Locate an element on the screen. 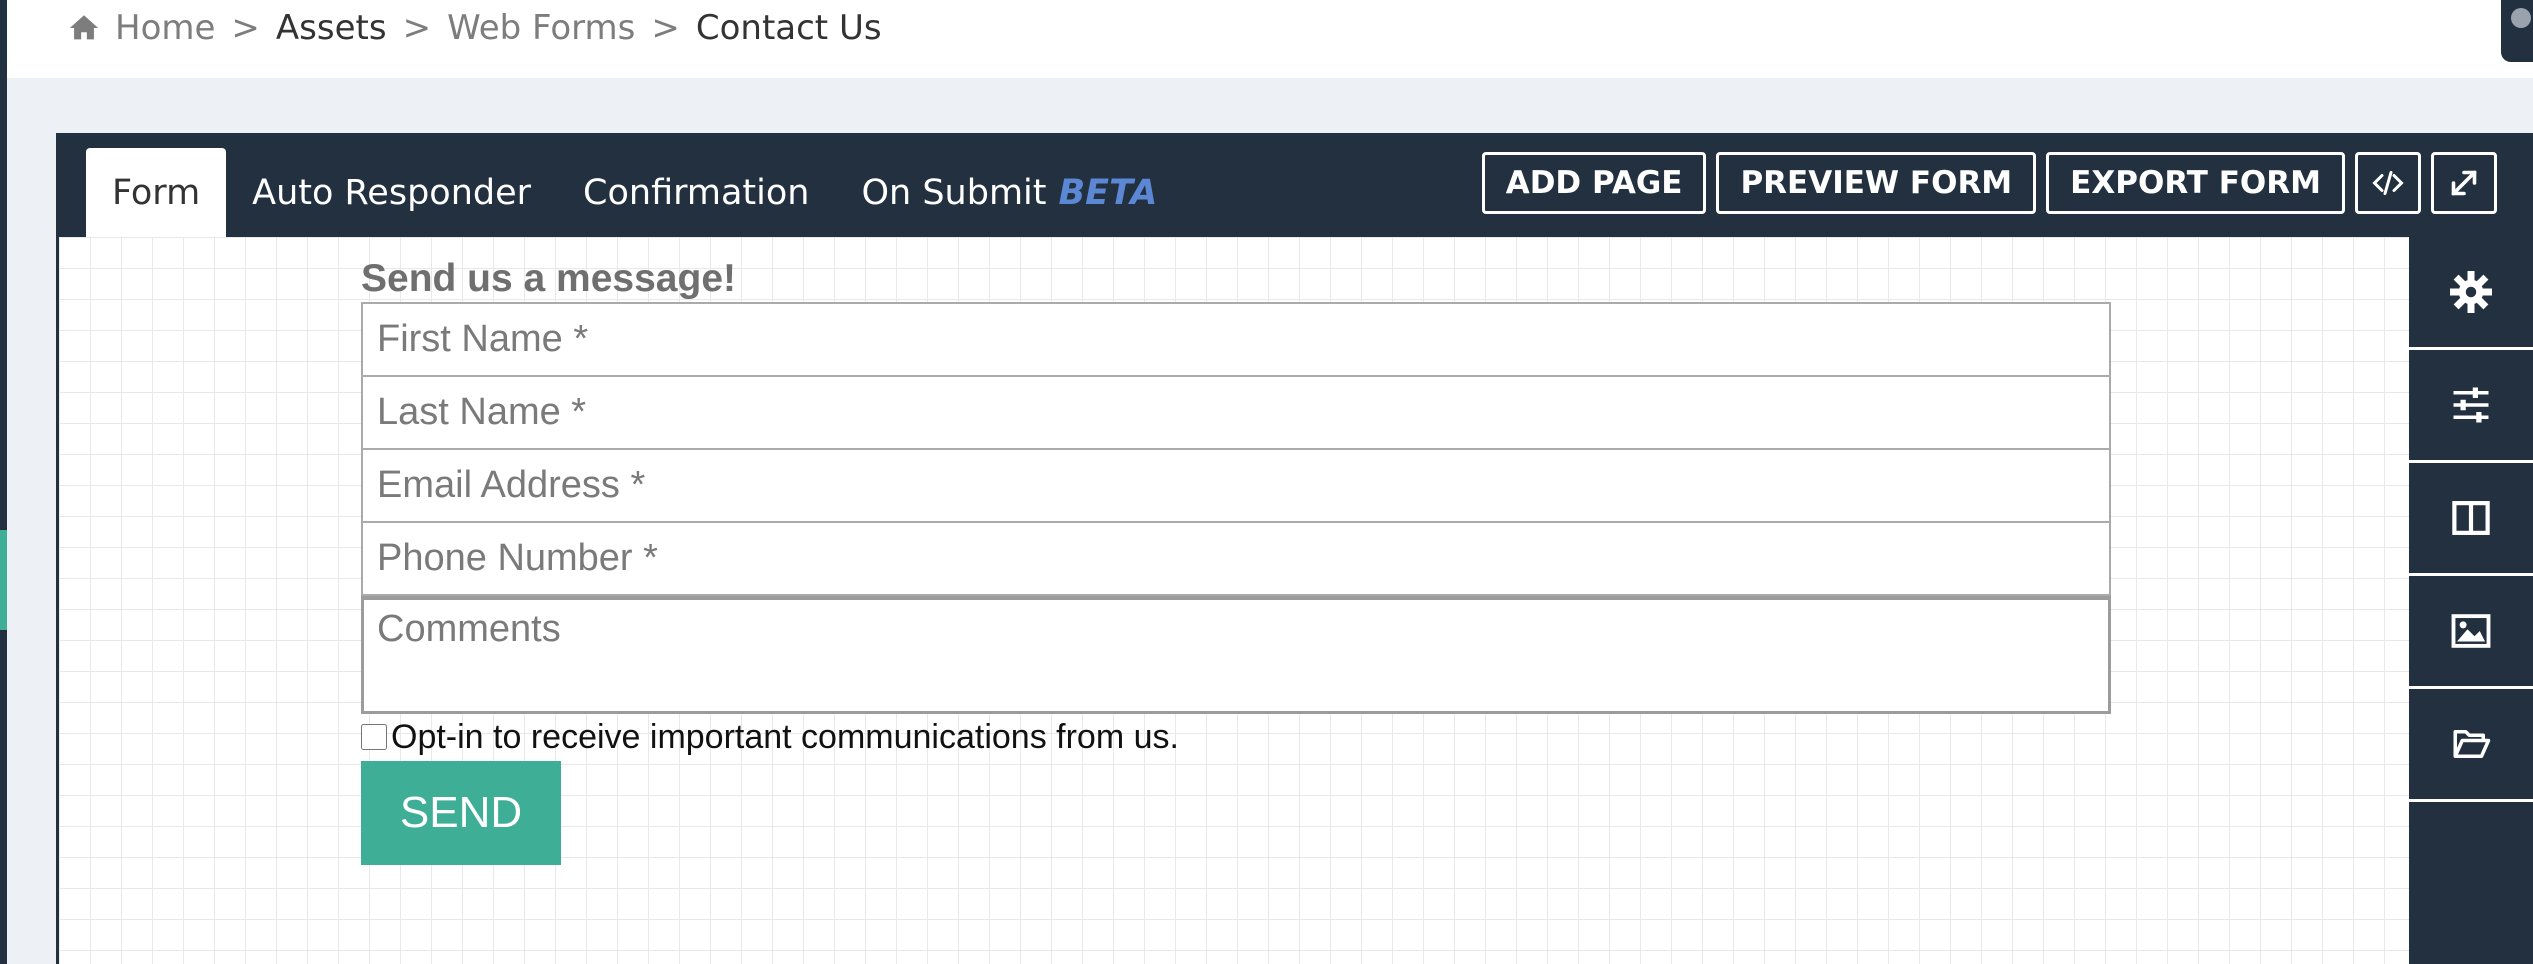 The image size is (2533, 964). tab-form-label: Form is located at coordinates (156, 192).